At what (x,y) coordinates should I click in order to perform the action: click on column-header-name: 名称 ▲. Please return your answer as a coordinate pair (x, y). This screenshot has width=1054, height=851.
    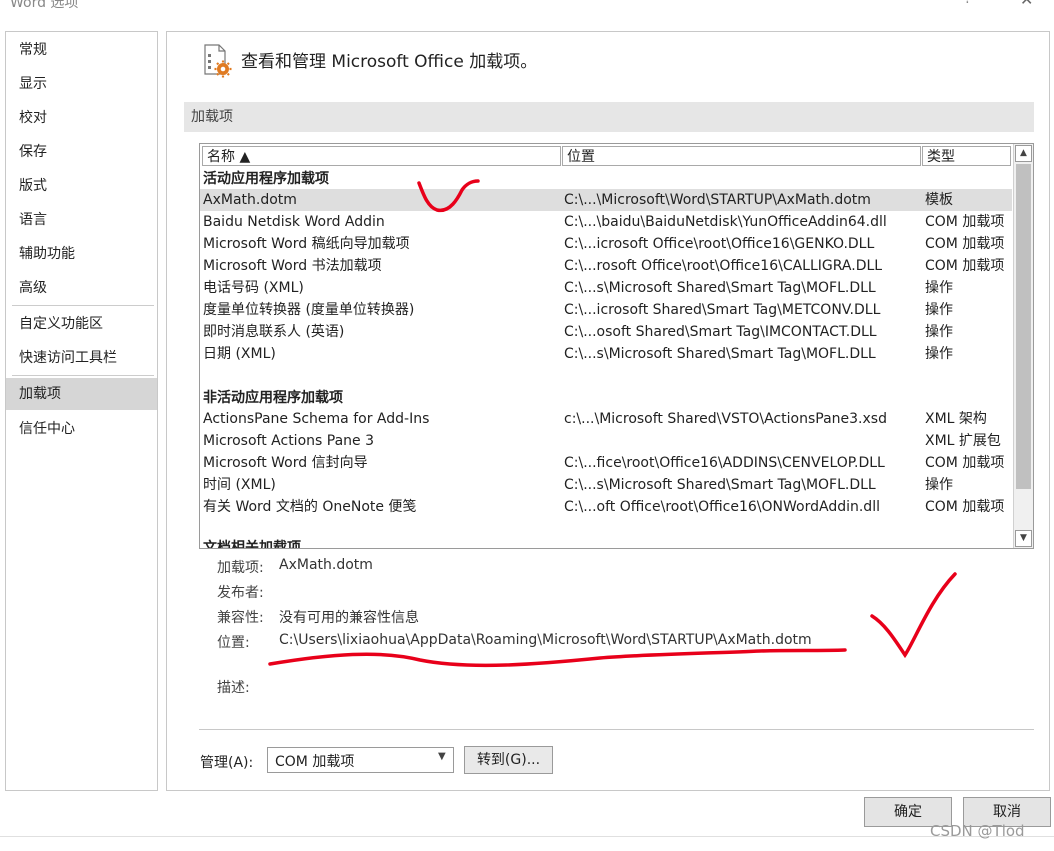
    Looking at the image, I should click on (381, 156).